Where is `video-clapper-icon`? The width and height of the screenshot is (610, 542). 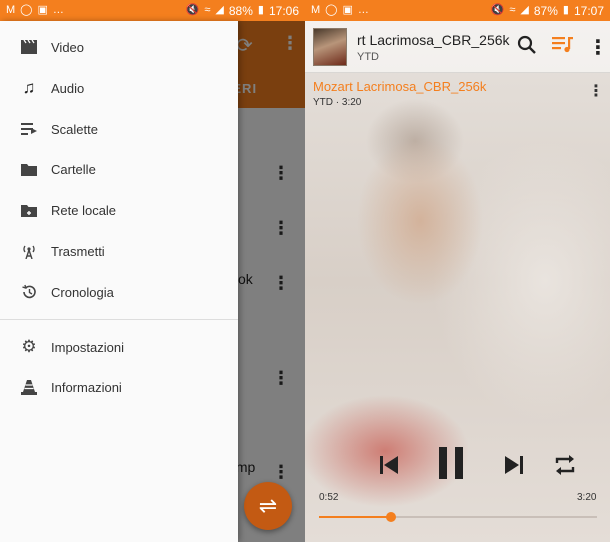
video-clapper-icon is located at coordinates (29, 47).